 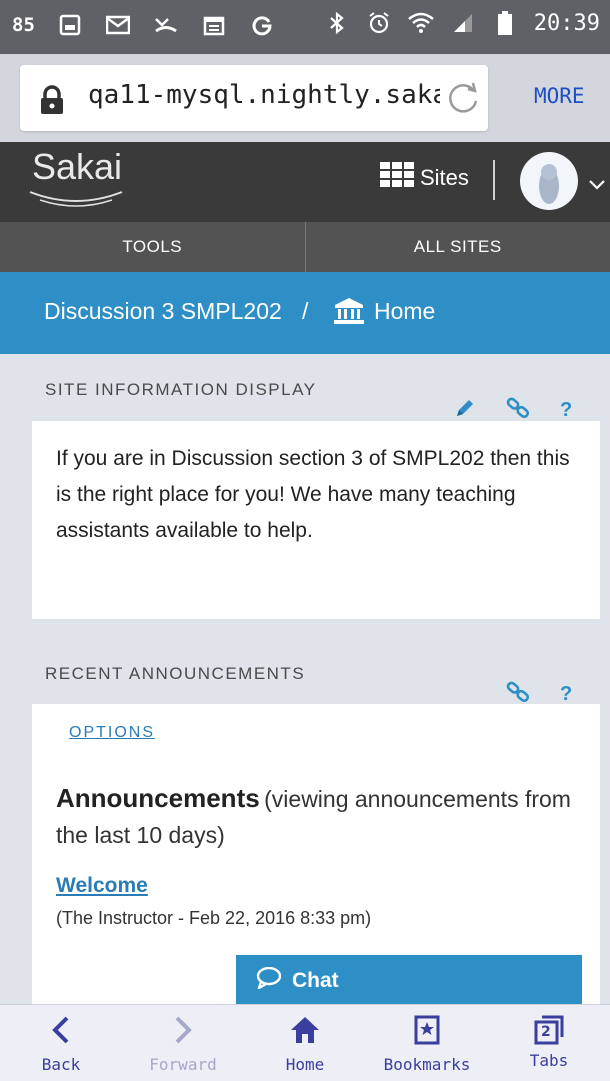 What do you see at coordinates (427, 1064) in the screenshot?
I see `bookmarks-label: Bookmarks` at bounding box center [427, 1064].